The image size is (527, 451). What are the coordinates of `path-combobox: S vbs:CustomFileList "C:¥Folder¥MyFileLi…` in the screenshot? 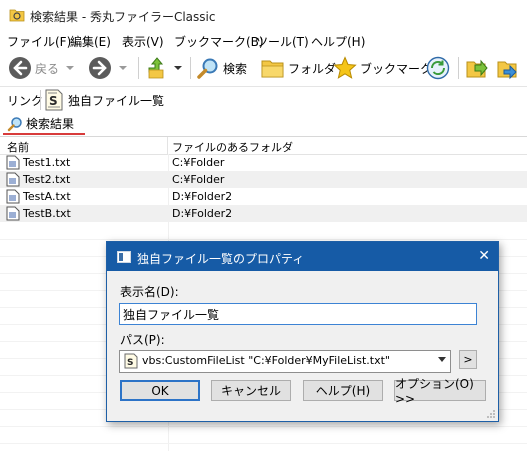 It's located at (285, 361).